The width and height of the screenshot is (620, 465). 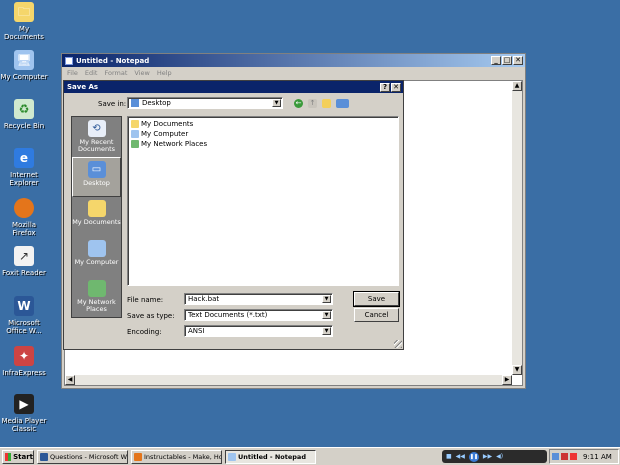 I want to click on notepad-title-bar: Untitled - Notepad _ □ ✕, so click(x=293, y=60).